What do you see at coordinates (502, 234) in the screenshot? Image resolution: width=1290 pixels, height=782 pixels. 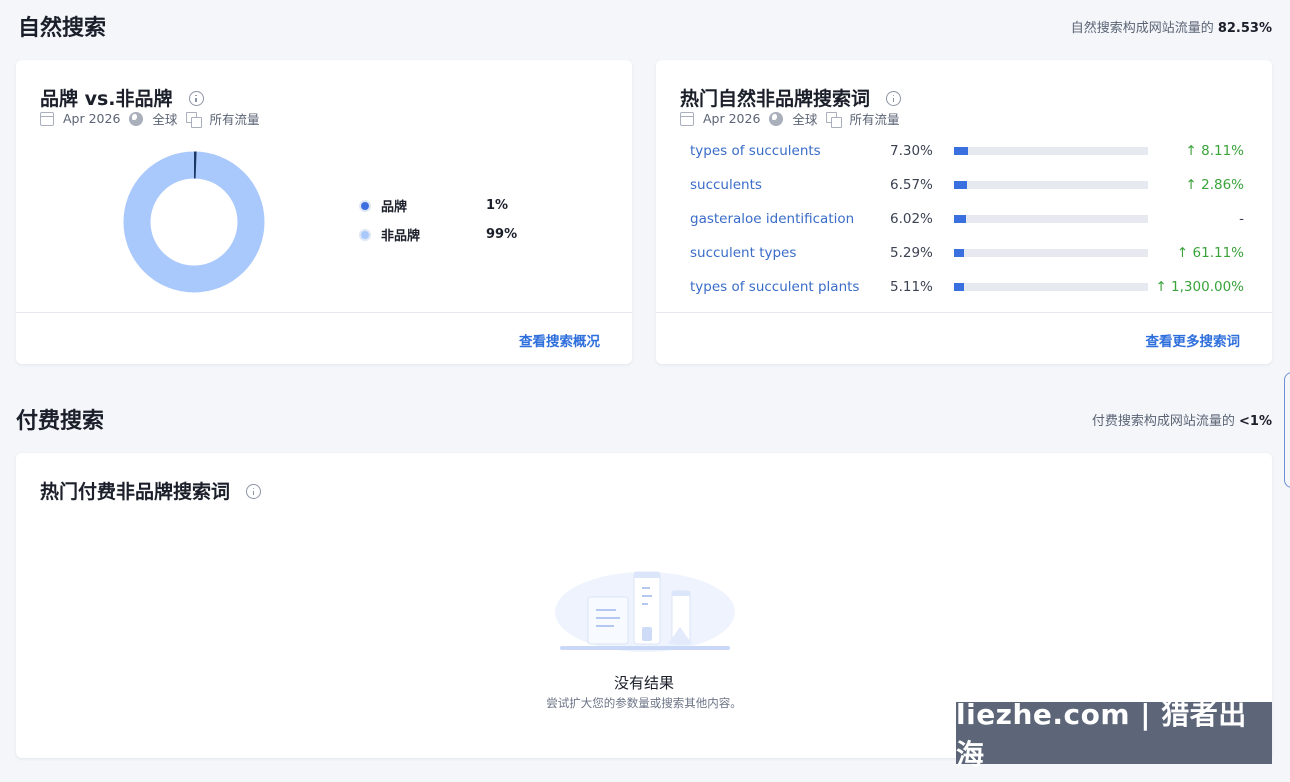 I see `legend-value: 99%` at bounding box center [502, 234].